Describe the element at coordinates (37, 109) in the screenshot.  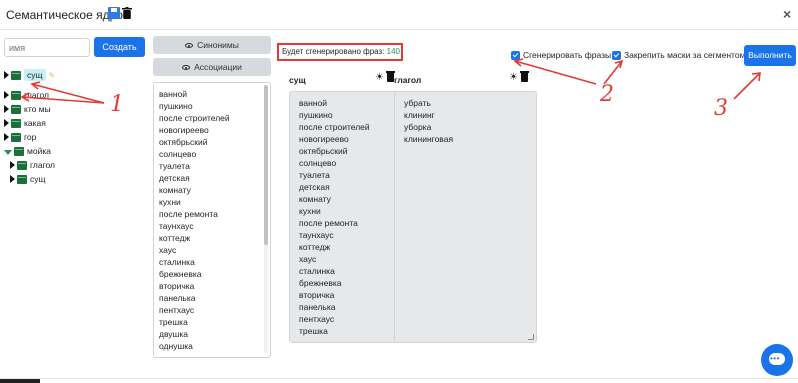
I see `tree-item-label: кто мы` at that location.